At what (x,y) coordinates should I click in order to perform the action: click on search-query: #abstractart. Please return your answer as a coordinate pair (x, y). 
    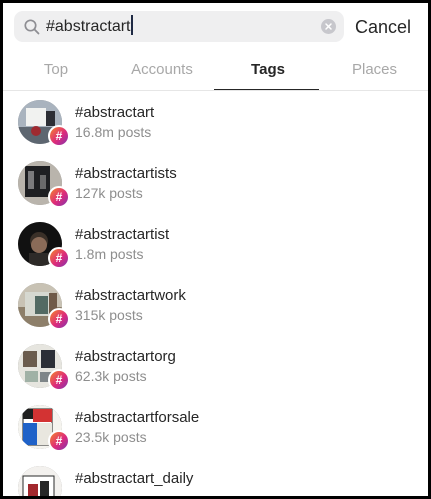
    Looking at the image, I should click on (88, 26).